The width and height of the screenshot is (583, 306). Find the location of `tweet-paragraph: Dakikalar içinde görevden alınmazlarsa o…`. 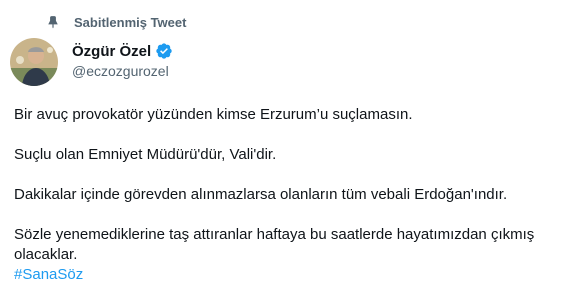

tweet-paragraph: Dakikalar içinde görevden alınmazlarsa o… is located at coordinates (261, 194).